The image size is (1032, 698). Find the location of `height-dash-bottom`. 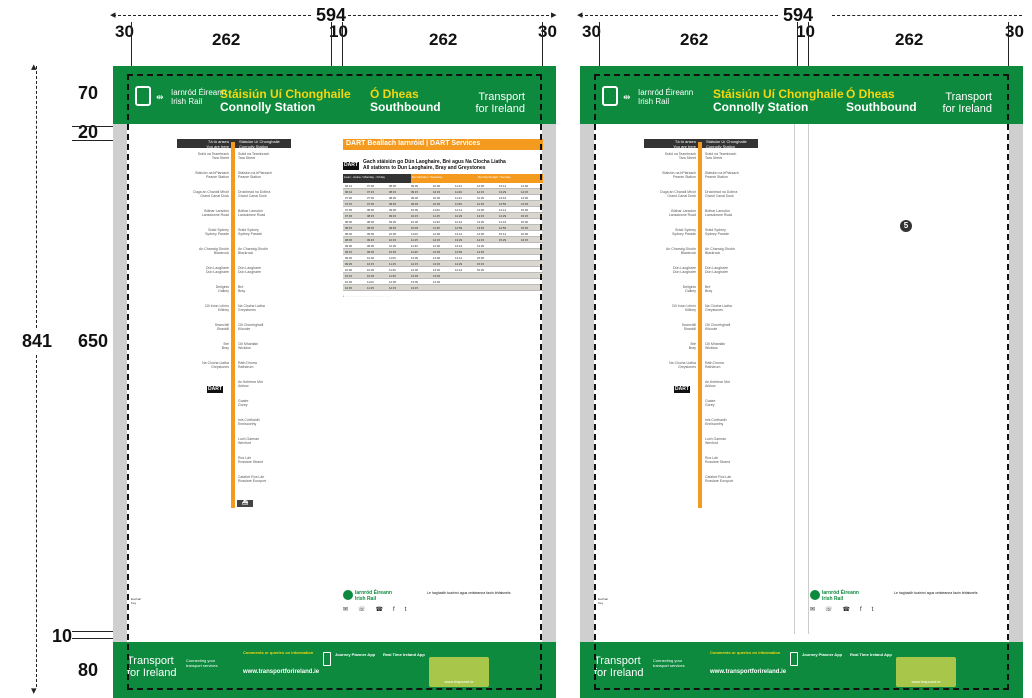

height-dash-bottom is located at coordinates (36, 521).